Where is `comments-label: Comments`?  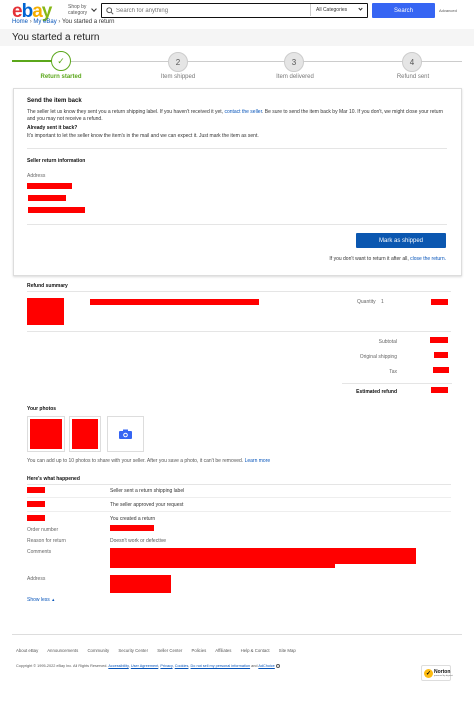 comments-label: Comments is located at coordinates (39, 552).